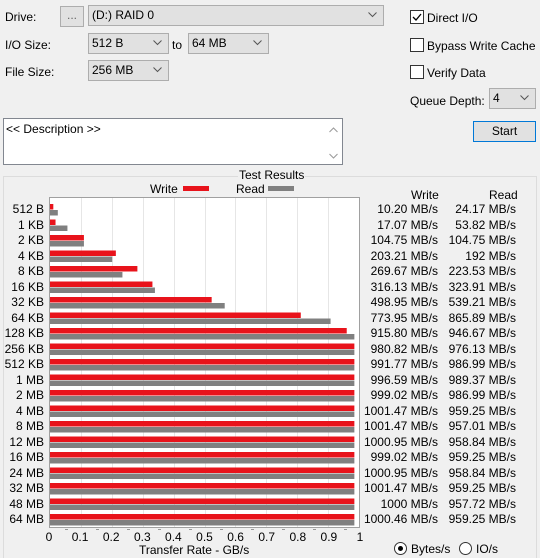 Image resolution: width=540 pixels, height=558 pixels. Describe the element at coordinates (407, 224) in the screenshot. I see `write-rate-value: 17.07 MB/s` at that location.